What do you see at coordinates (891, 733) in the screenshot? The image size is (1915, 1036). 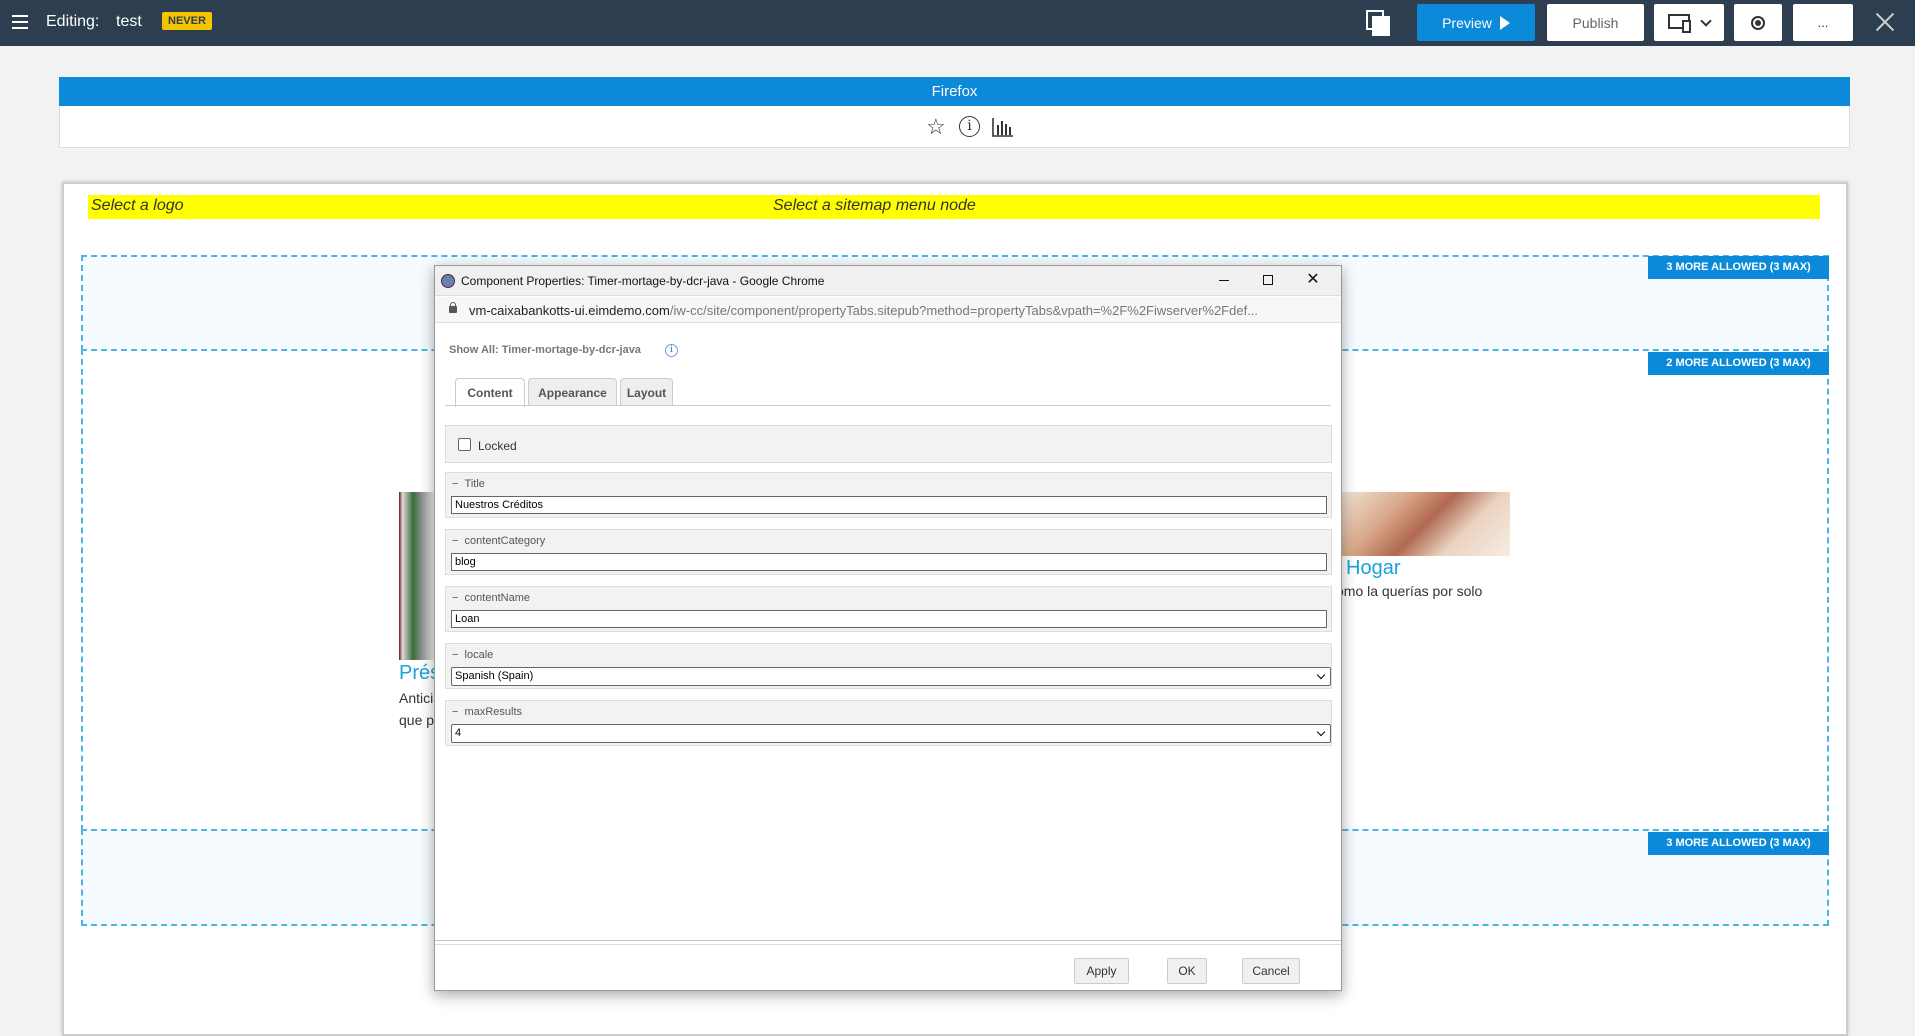 I see `max-results-select: 4` at bounding box center [891, 733].